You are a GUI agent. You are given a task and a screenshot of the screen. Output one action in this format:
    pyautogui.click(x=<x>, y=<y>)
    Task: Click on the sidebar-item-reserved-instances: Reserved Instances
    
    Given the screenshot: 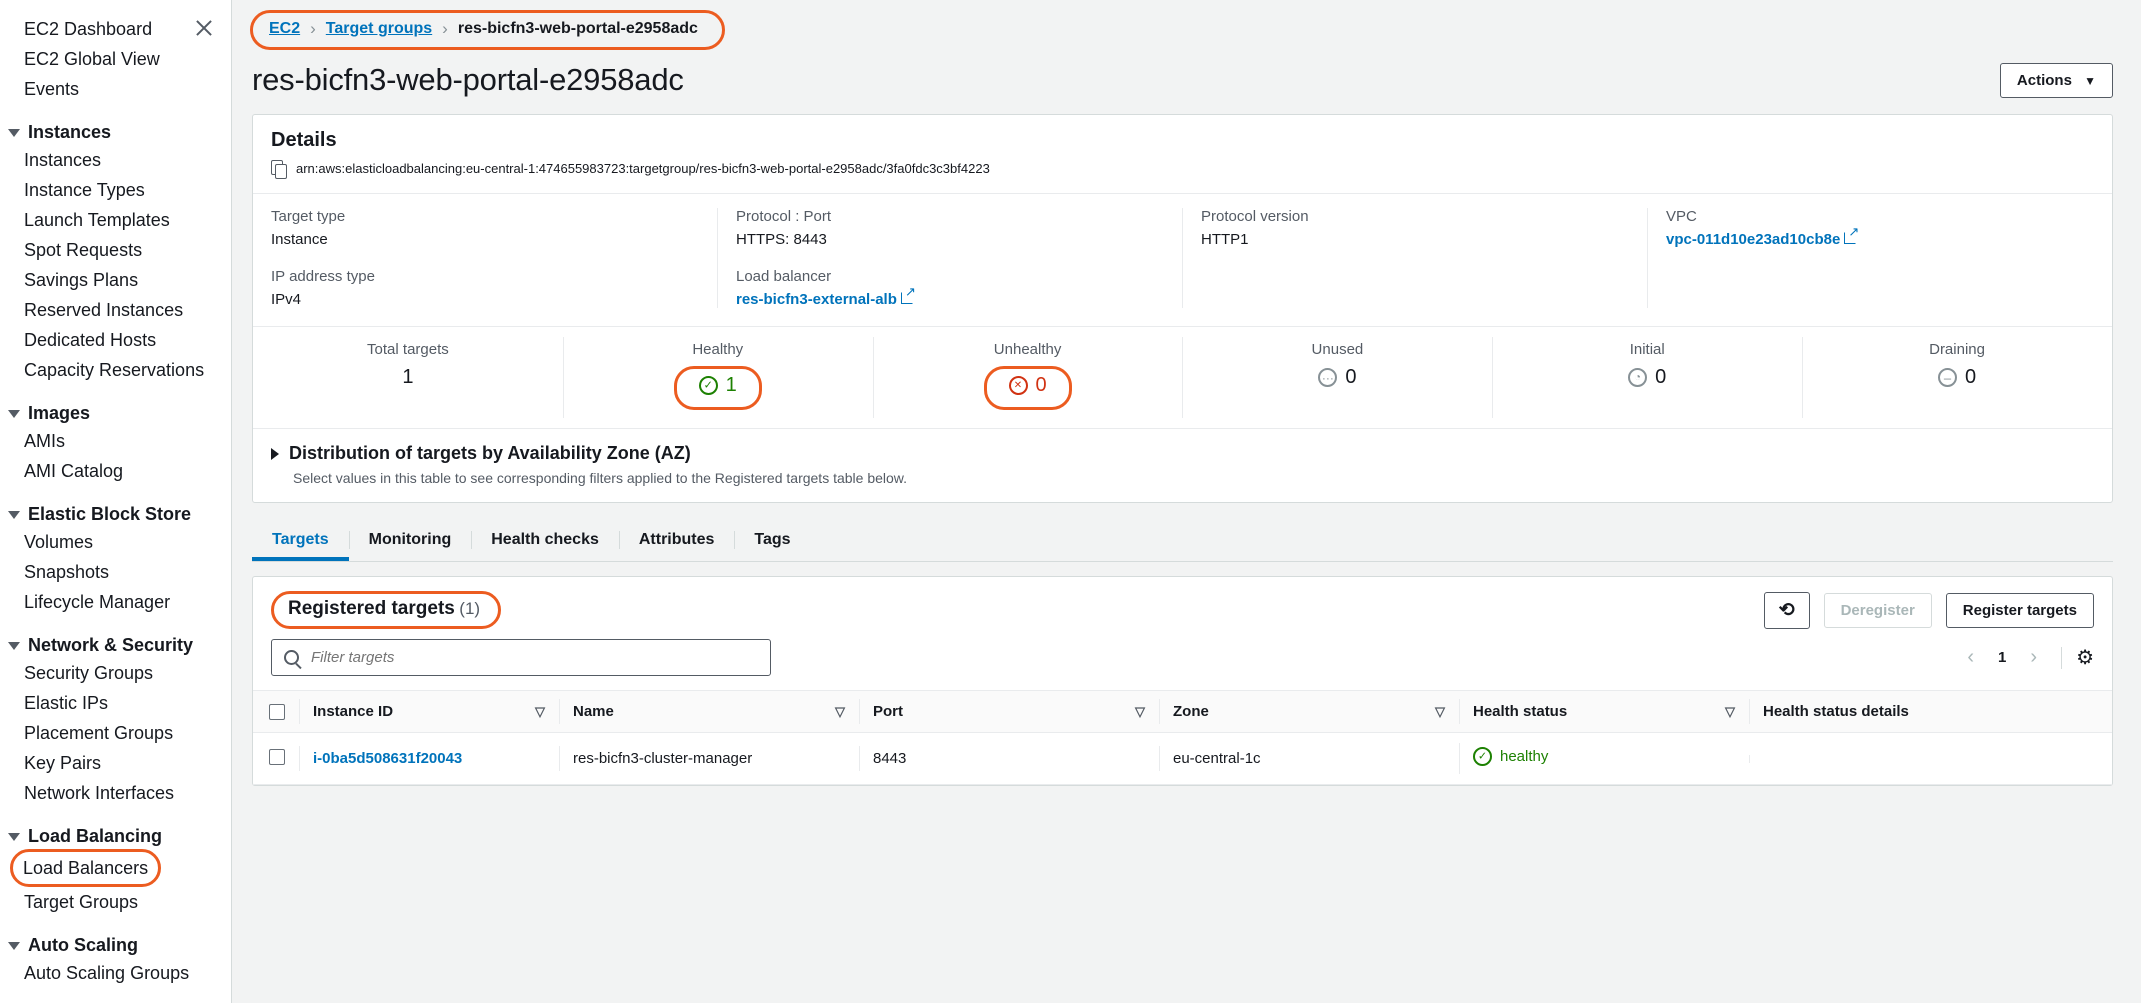 What is the action you would take?
    pyautogui.click(x=115, y=310)
    